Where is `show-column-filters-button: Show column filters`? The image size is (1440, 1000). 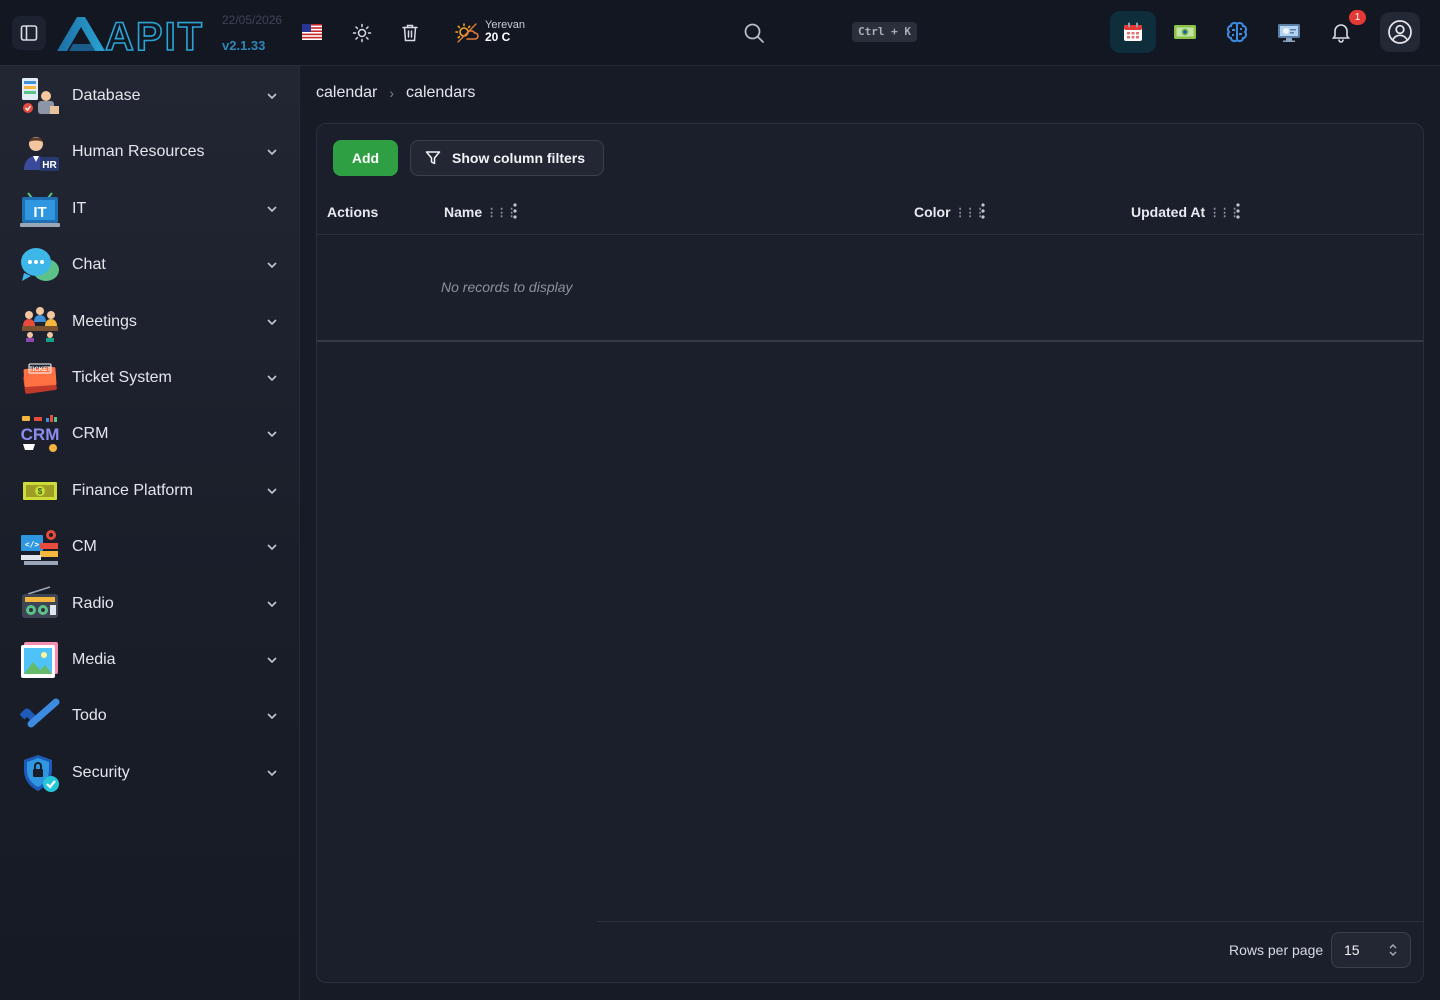 show-column-filters-button: Show column filters is located at coordinates (507, 158).